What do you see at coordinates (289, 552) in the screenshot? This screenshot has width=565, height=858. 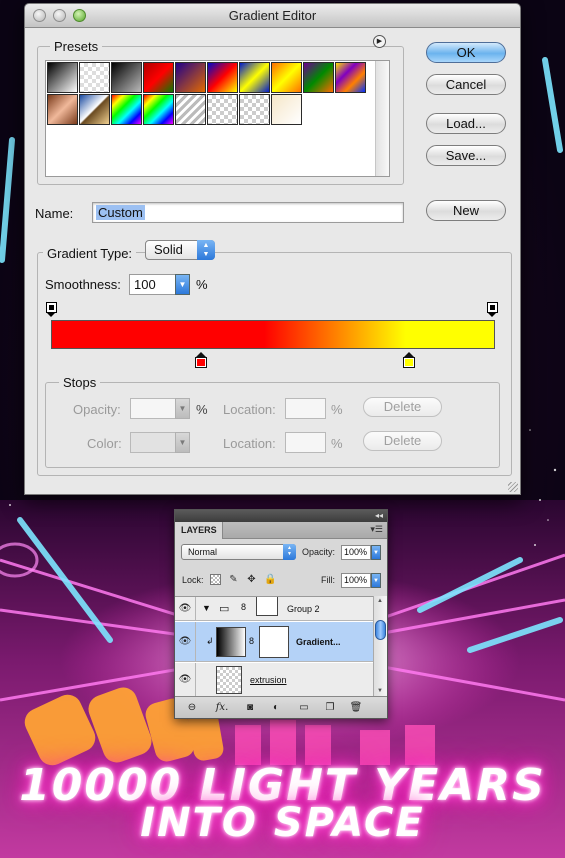 I see `updown-arrows-icon: ▲ ▼` at bounding box center [289, 552].